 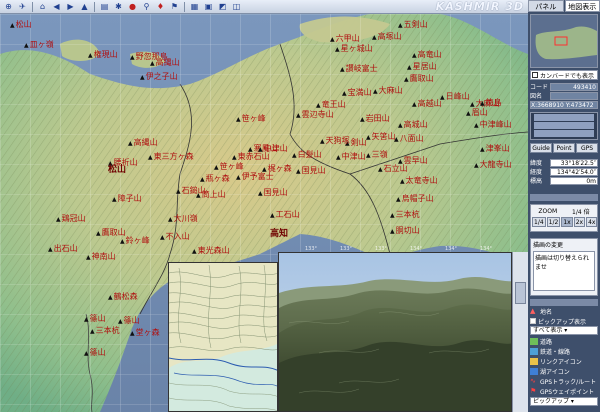 I want to click on city-label: 松山, so click(x=117, y=168).